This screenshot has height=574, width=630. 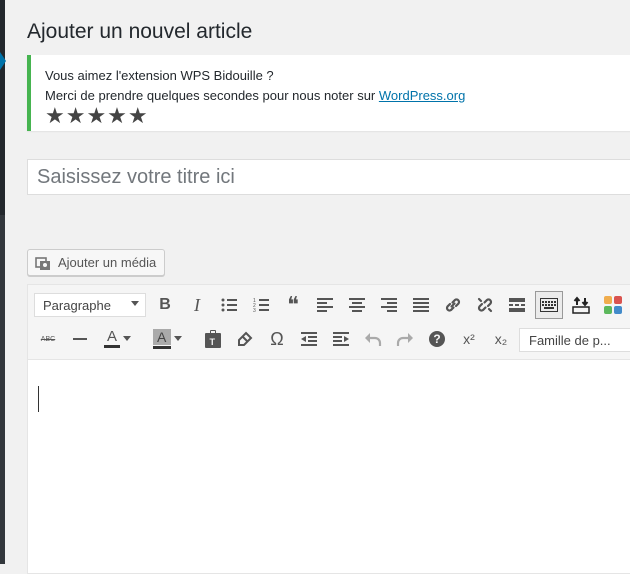 I want to click on bold-icon: B, so click(x=165, y=305).